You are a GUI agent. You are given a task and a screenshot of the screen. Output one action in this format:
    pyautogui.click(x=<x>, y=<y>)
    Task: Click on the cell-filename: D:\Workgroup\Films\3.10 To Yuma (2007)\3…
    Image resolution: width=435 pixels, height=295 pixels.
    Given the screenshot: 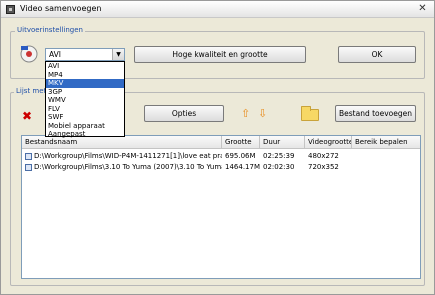 What is the action you would take?
    pyautogui.click(x=128, y=167)
    